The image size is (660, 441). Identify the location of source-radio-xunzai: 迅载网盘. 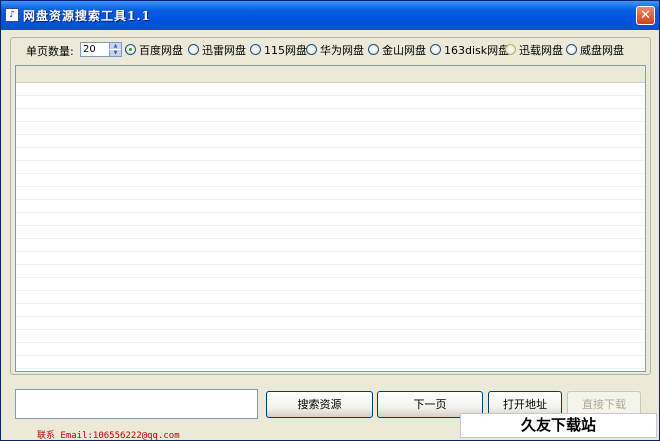
(534, 49).